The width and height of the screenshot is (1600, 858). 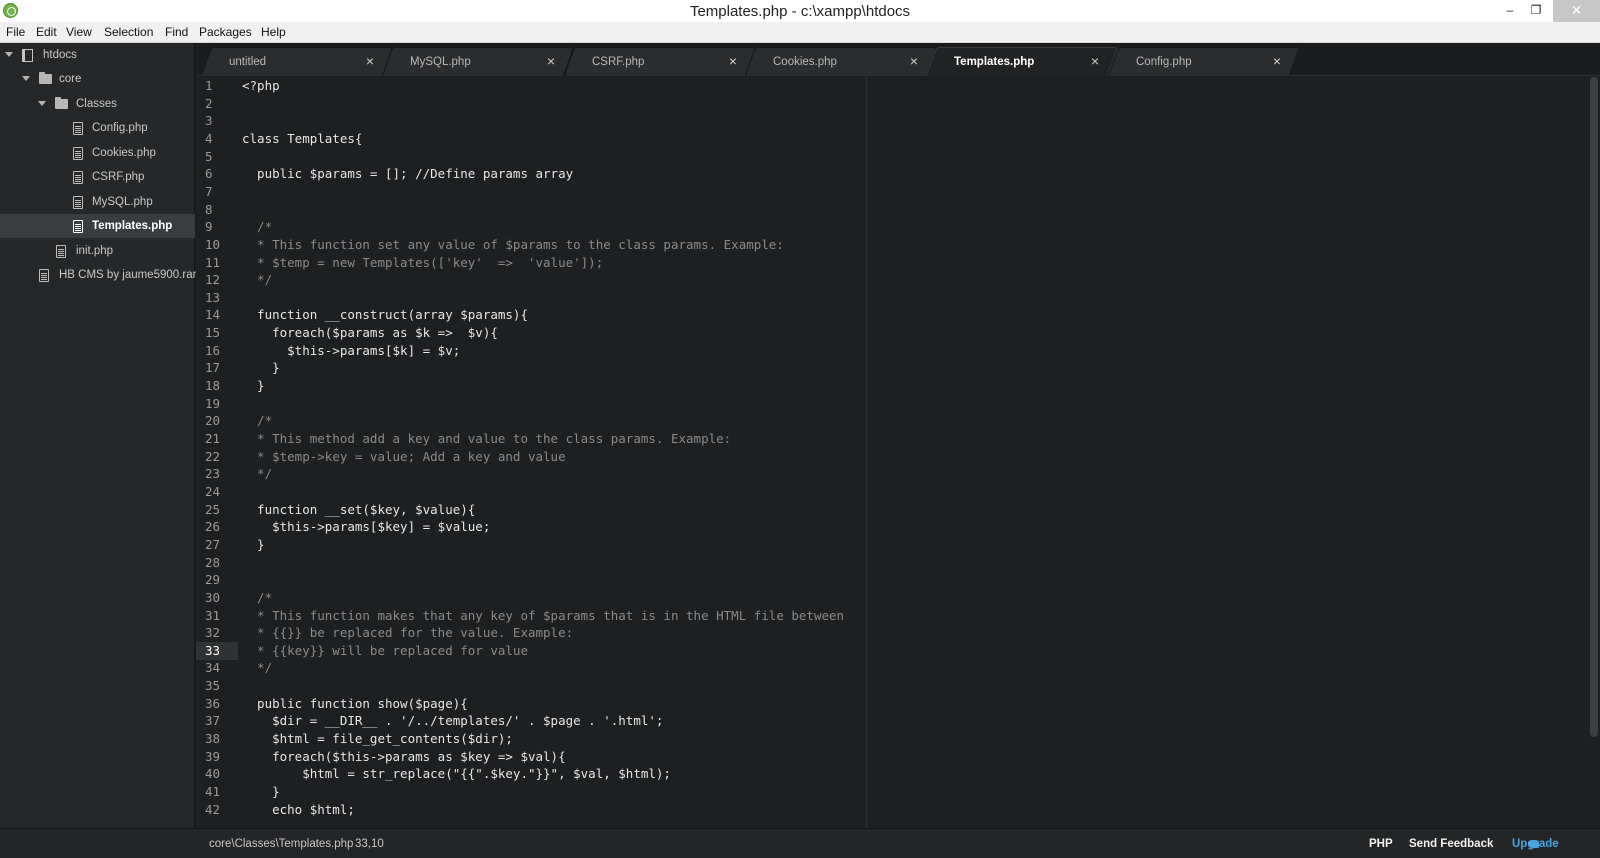 What do you see at coordinates (217, 616) in the screenshot?
I see `line-number: 31` at bounding box center [217, 616].